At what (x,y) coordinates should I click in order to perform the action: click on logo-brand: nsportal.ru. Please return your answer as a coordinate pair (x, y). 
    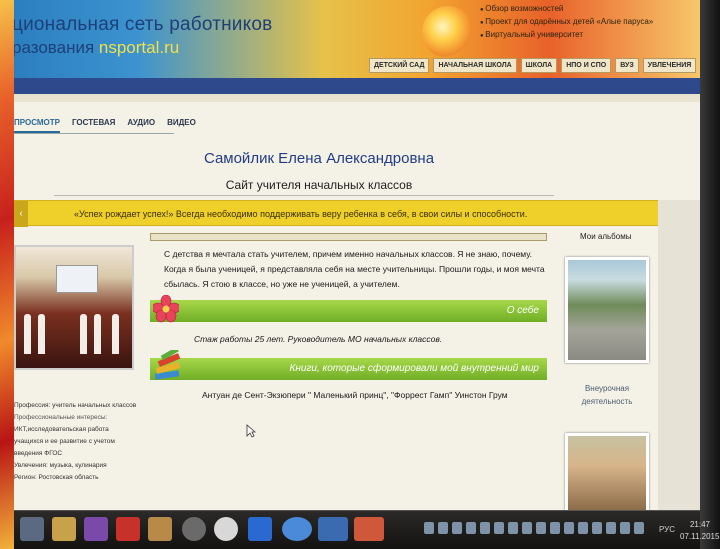
    Looking at the image, I should click on (139, 47).